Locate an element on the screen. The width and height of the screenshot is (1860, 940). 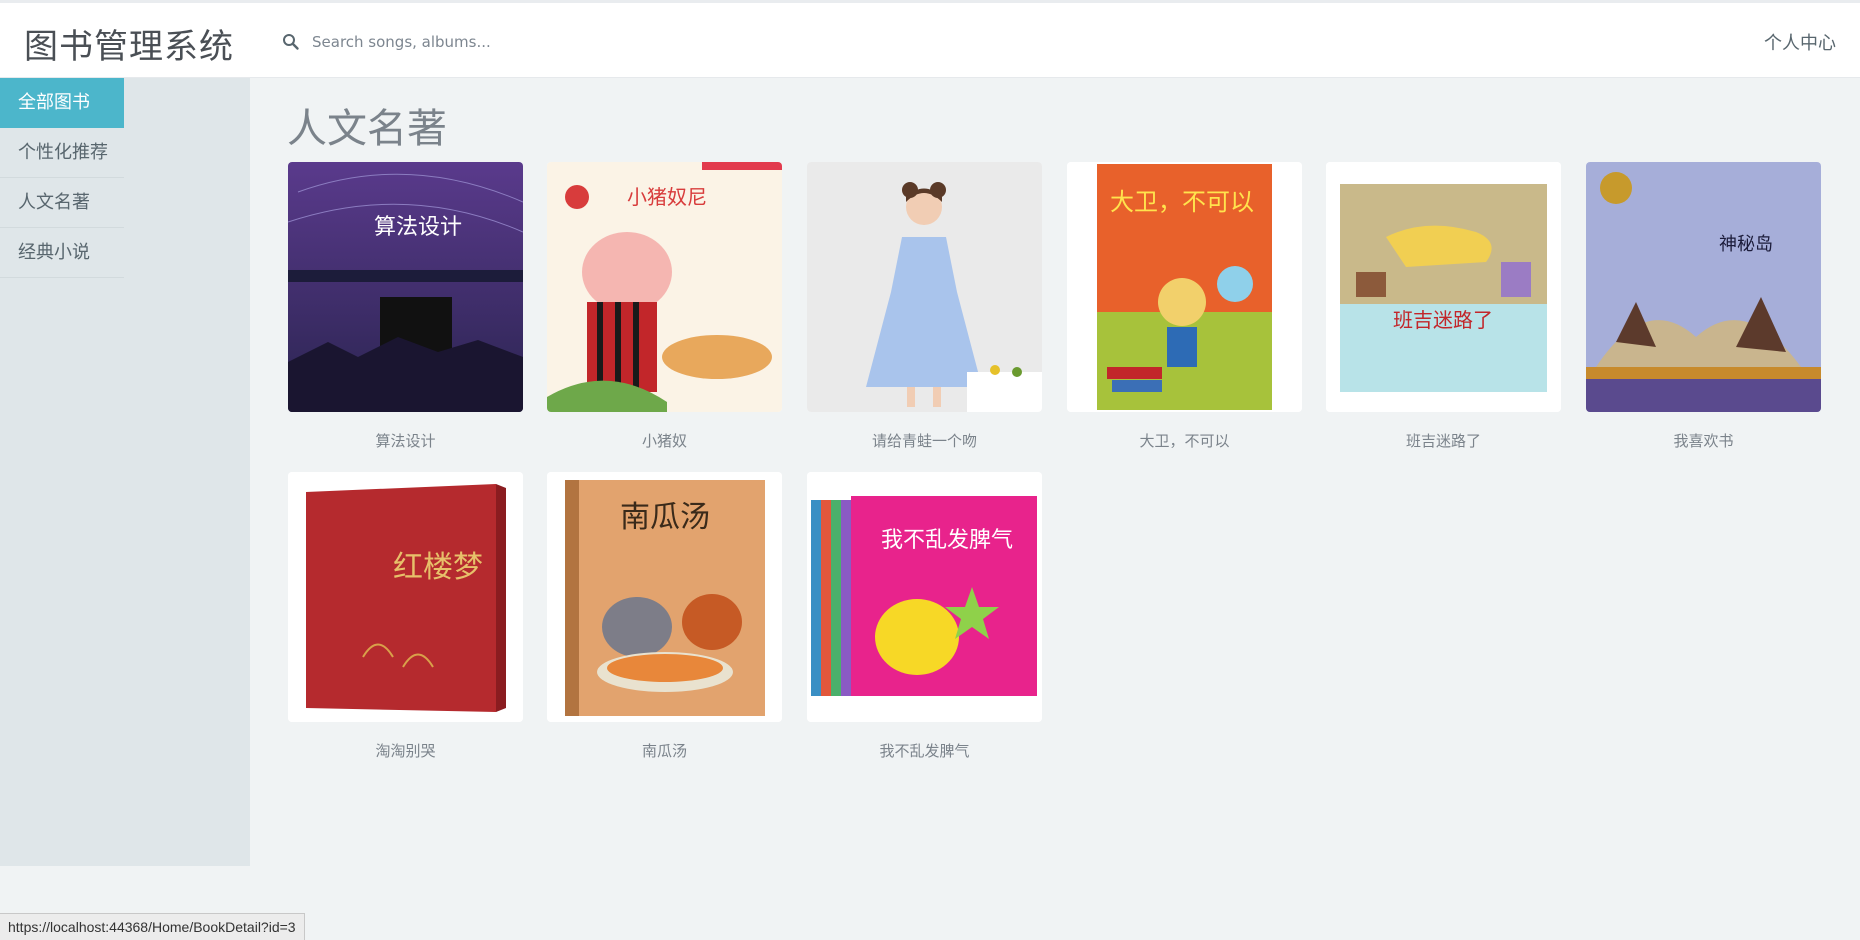
book-cover-art: 我不乱发脾气 is located at coordinates (924, 597).